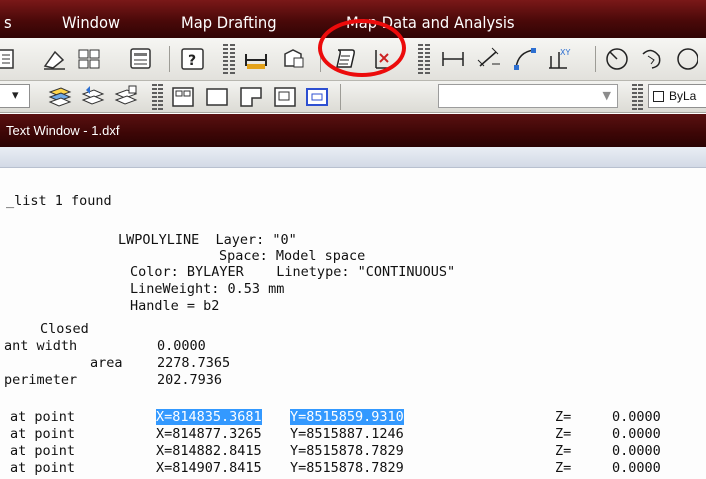 The height and width of the screenshot is (479, 706). Describe the element at coordinates (317, 97) in the screenshot. I see `viewport-icon` at that location.